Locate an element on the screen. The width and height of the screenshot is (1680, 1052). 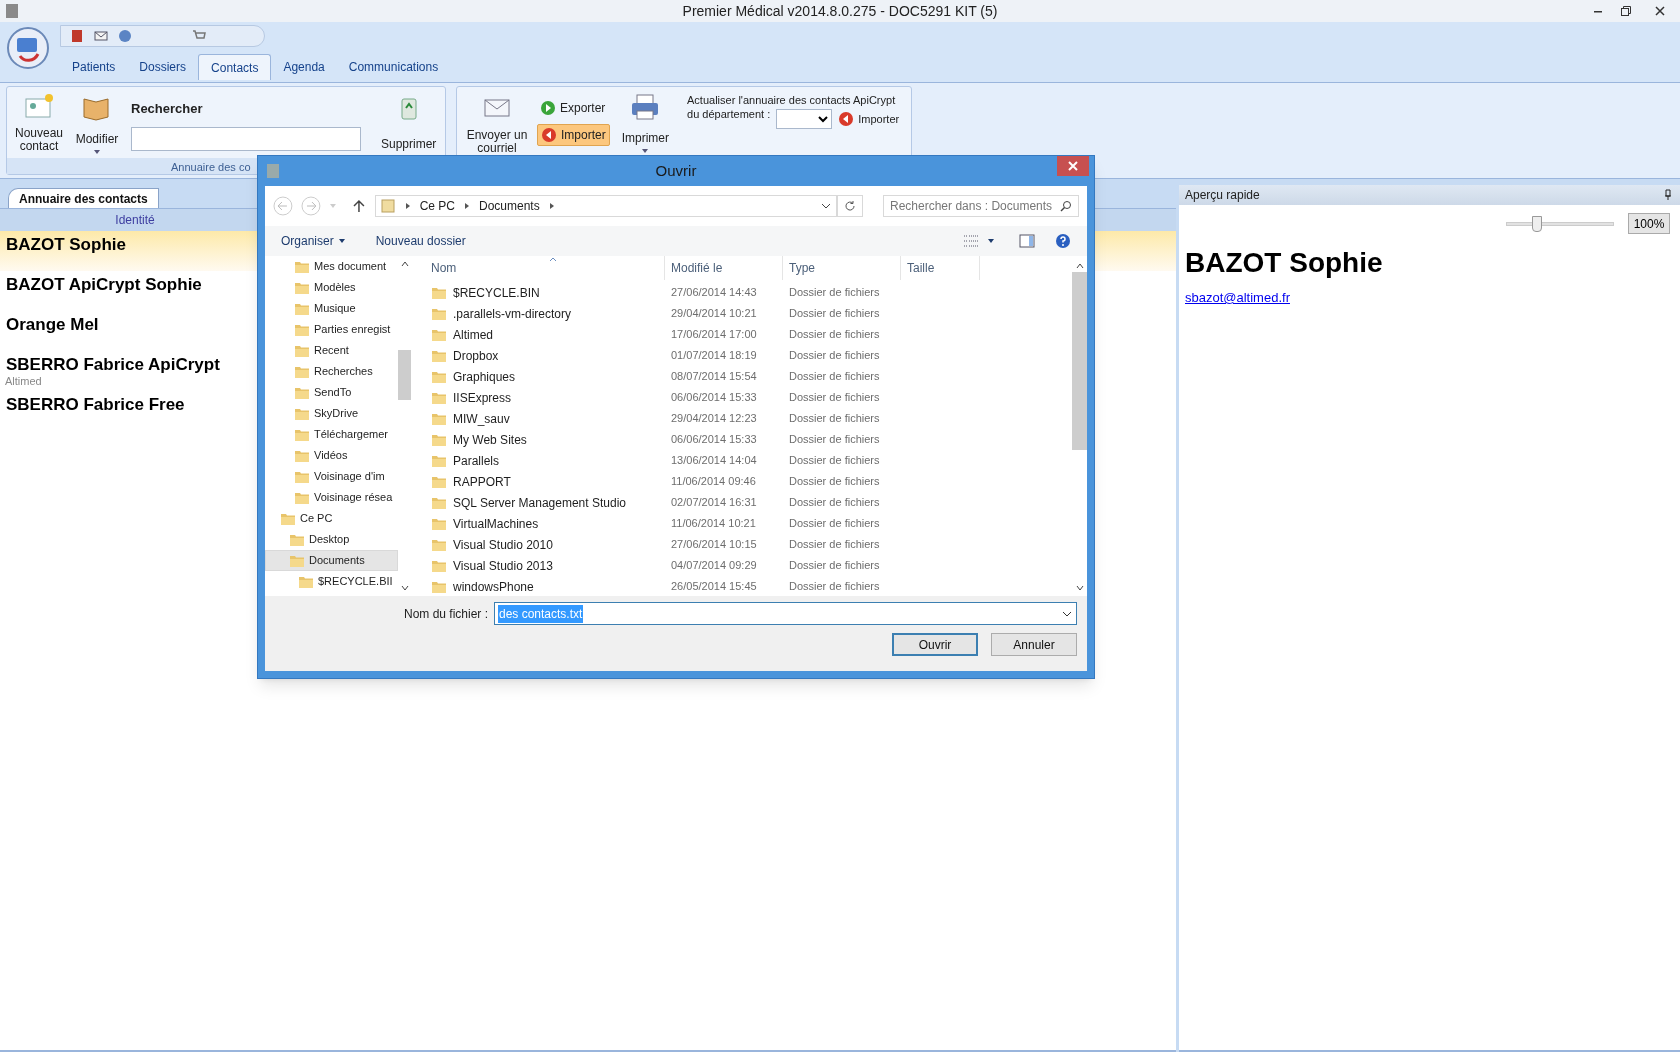
import-button: Importer is located at coordinates (573, 135).